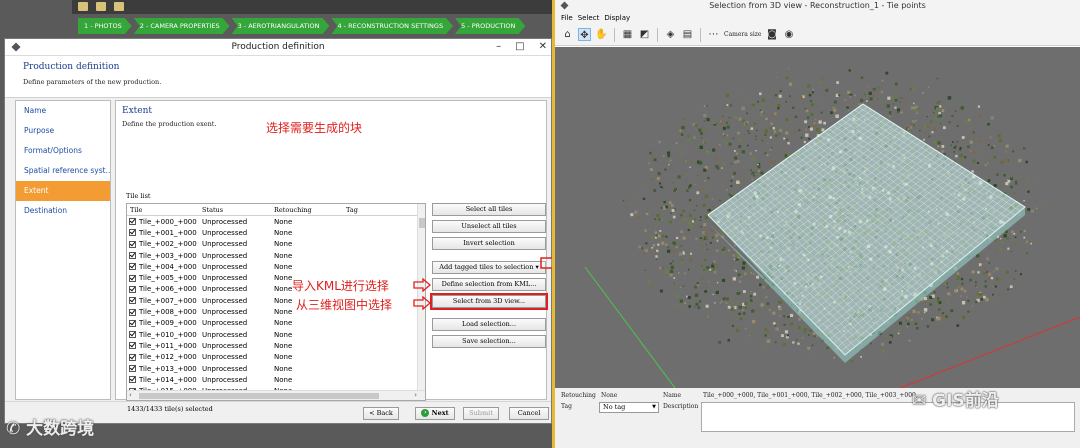 The width and height of the screenshot is (1080, 448). I want to click on horizontal-scrollbar: ‹ ›, so click(276, 395).